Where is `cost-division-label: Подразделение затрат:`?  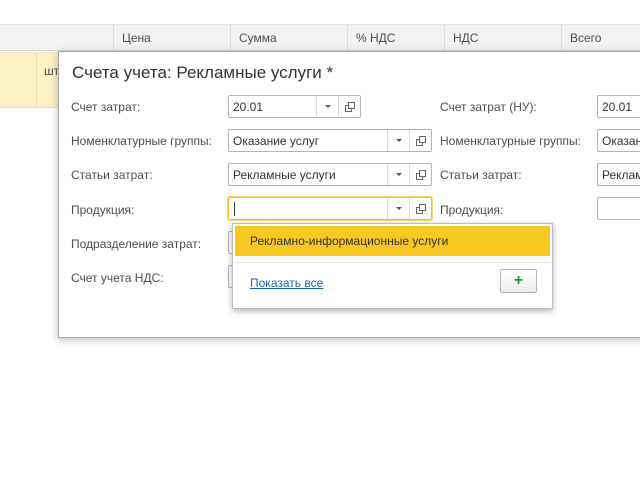 cost-division-label: Подразделение затрат: is located at coordinates (136, 244).